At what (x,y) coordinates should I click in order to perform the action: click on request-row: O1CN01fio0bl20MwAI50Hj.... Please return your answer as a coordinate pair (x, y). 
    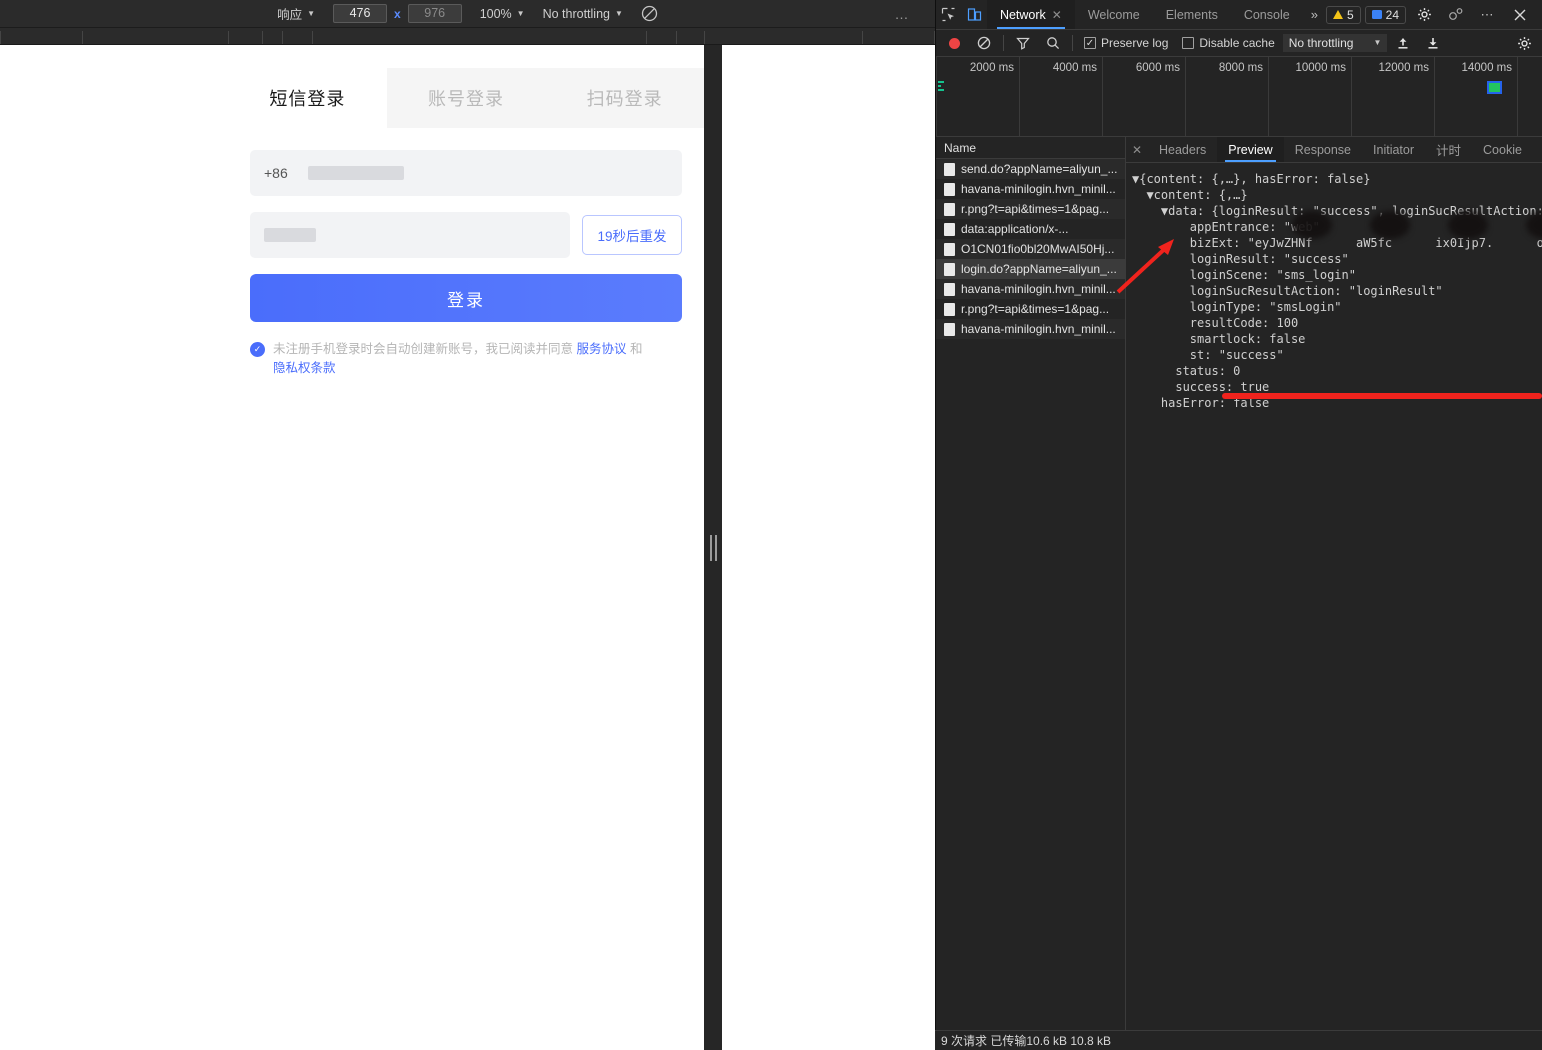
    Looking at the image, I should click on (1030, 249).